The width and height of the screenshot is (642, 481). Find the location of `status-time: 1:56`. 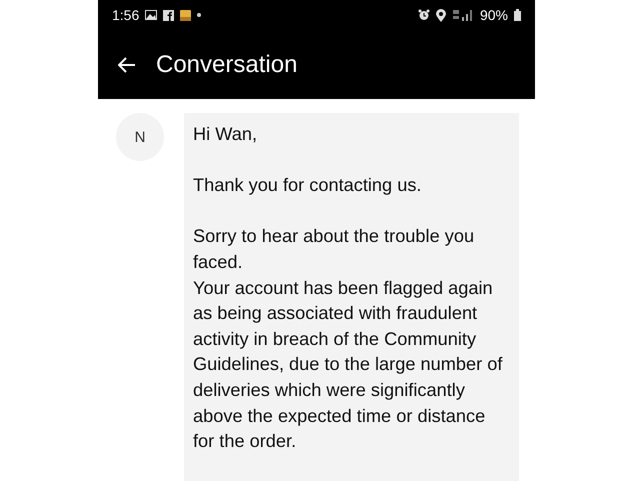

status-time: 1:56 is located at coordinates (126, 15).